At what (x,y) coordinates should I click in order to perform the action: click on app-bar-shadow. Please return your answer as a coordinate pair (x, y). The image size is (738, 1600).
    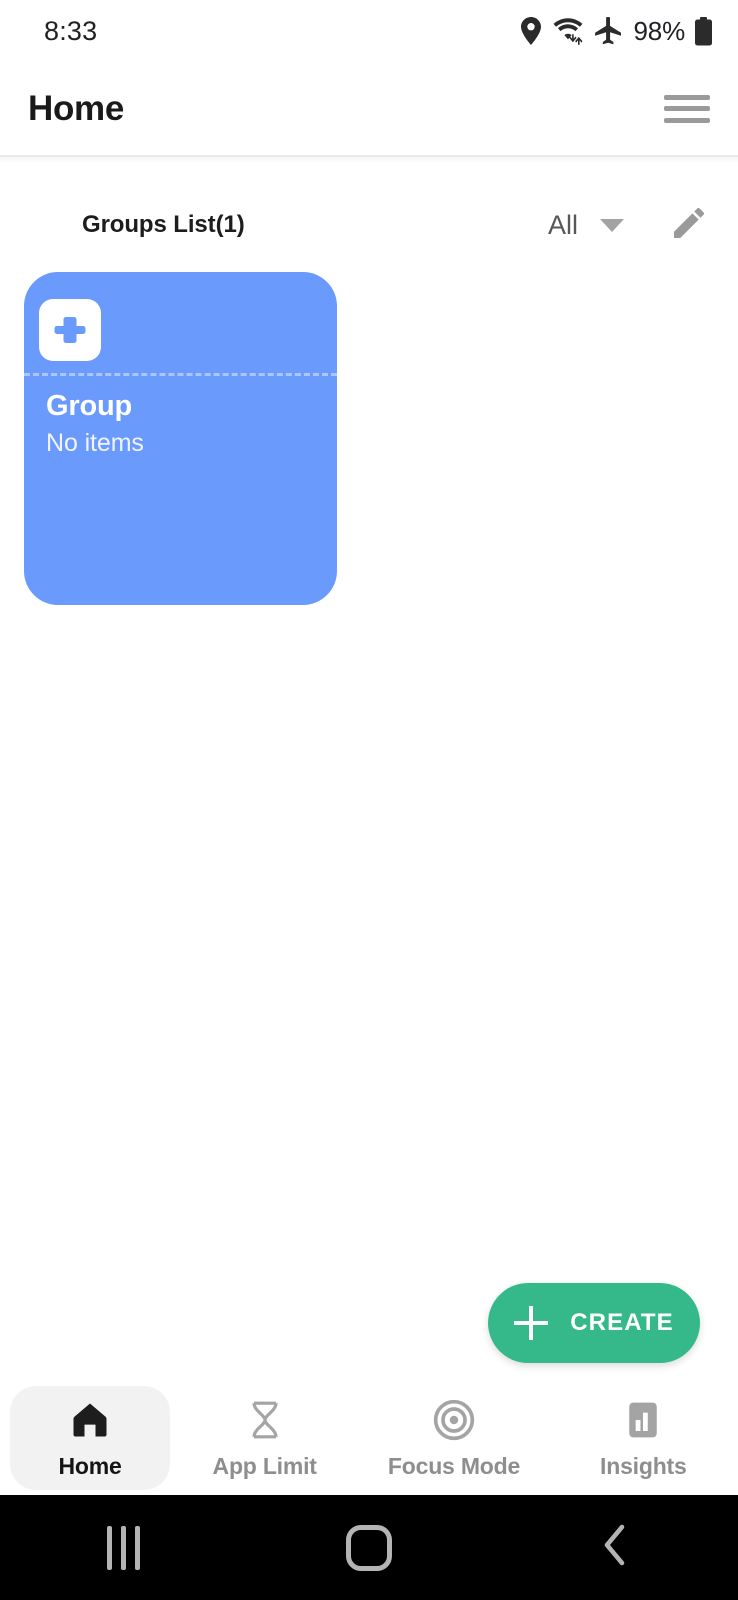
    Looking at the image, I should click on (369, 160).